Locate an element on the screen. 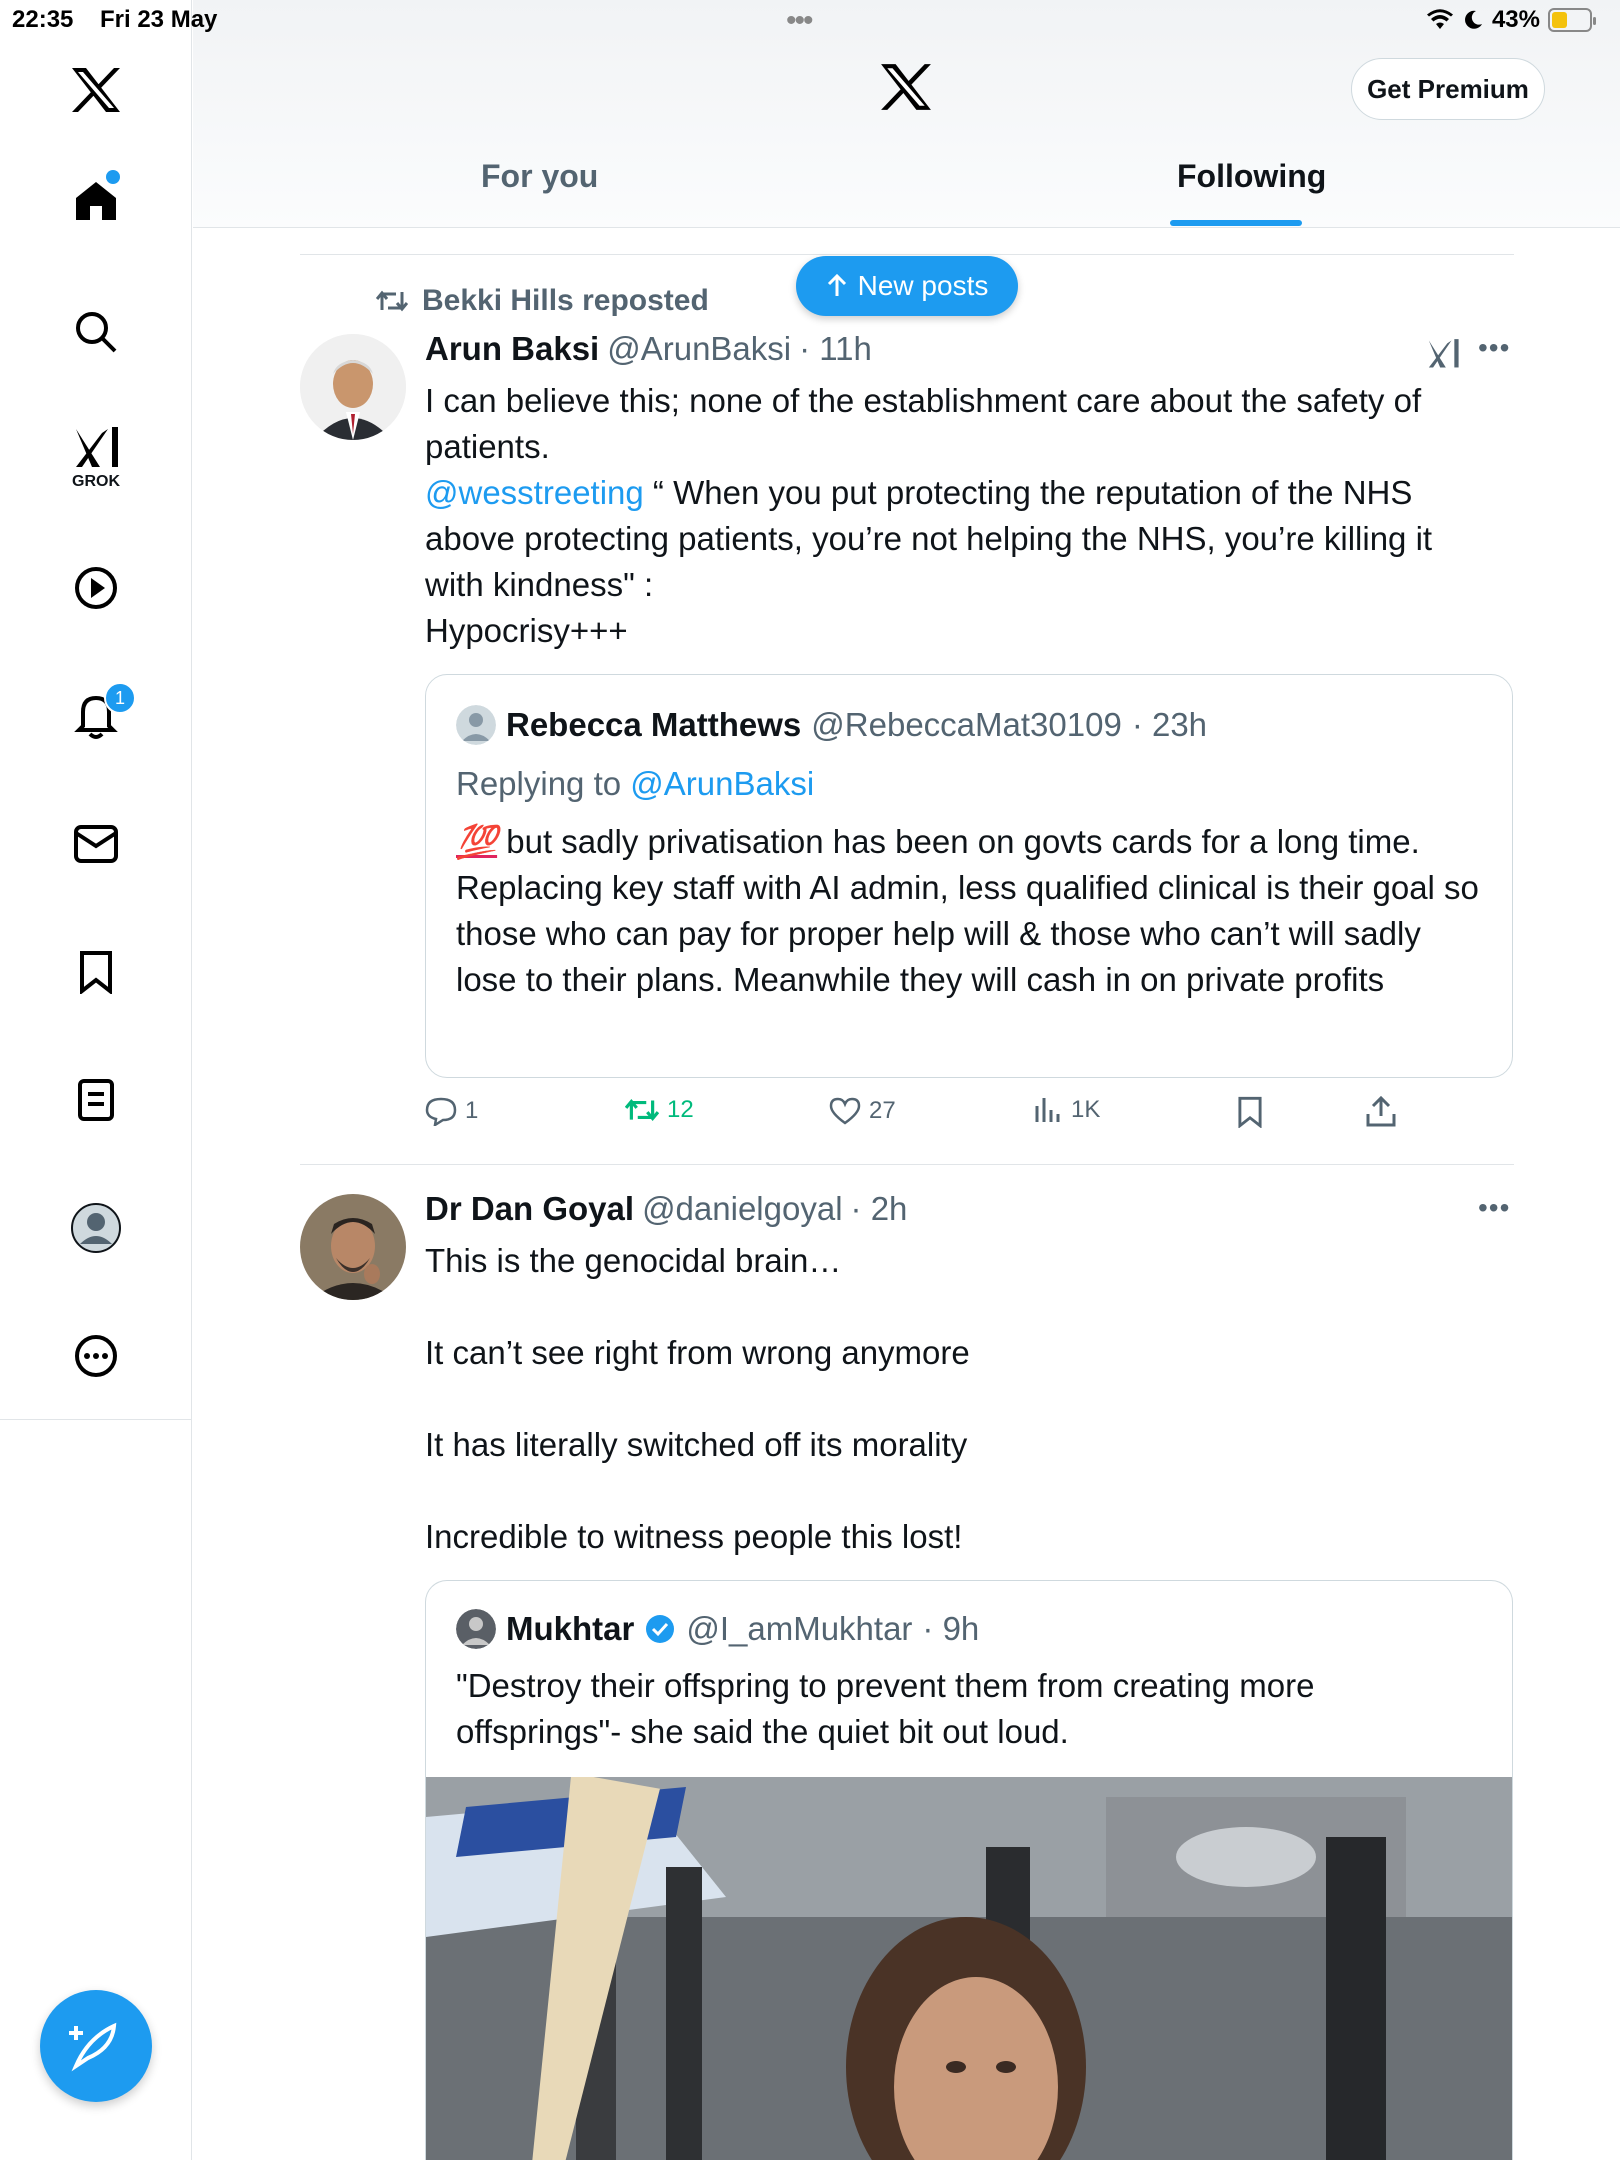 The width and height of the screenshot is (1620, 2160). sidebar-item-notifications: 1 is located at coordinates (96, 716).